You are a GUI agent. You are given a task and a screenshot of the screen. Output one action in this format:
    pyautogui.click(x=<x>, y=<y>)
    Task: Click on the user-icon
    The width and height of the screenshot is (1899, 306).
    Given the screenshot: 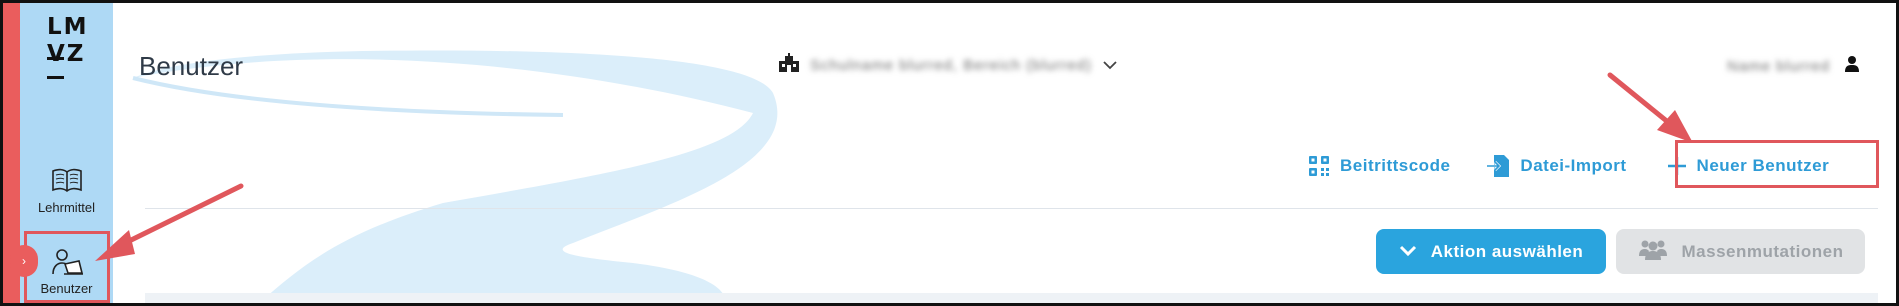 What is the action you would take?
    pyautogui.click(x=1852, y=66)
    